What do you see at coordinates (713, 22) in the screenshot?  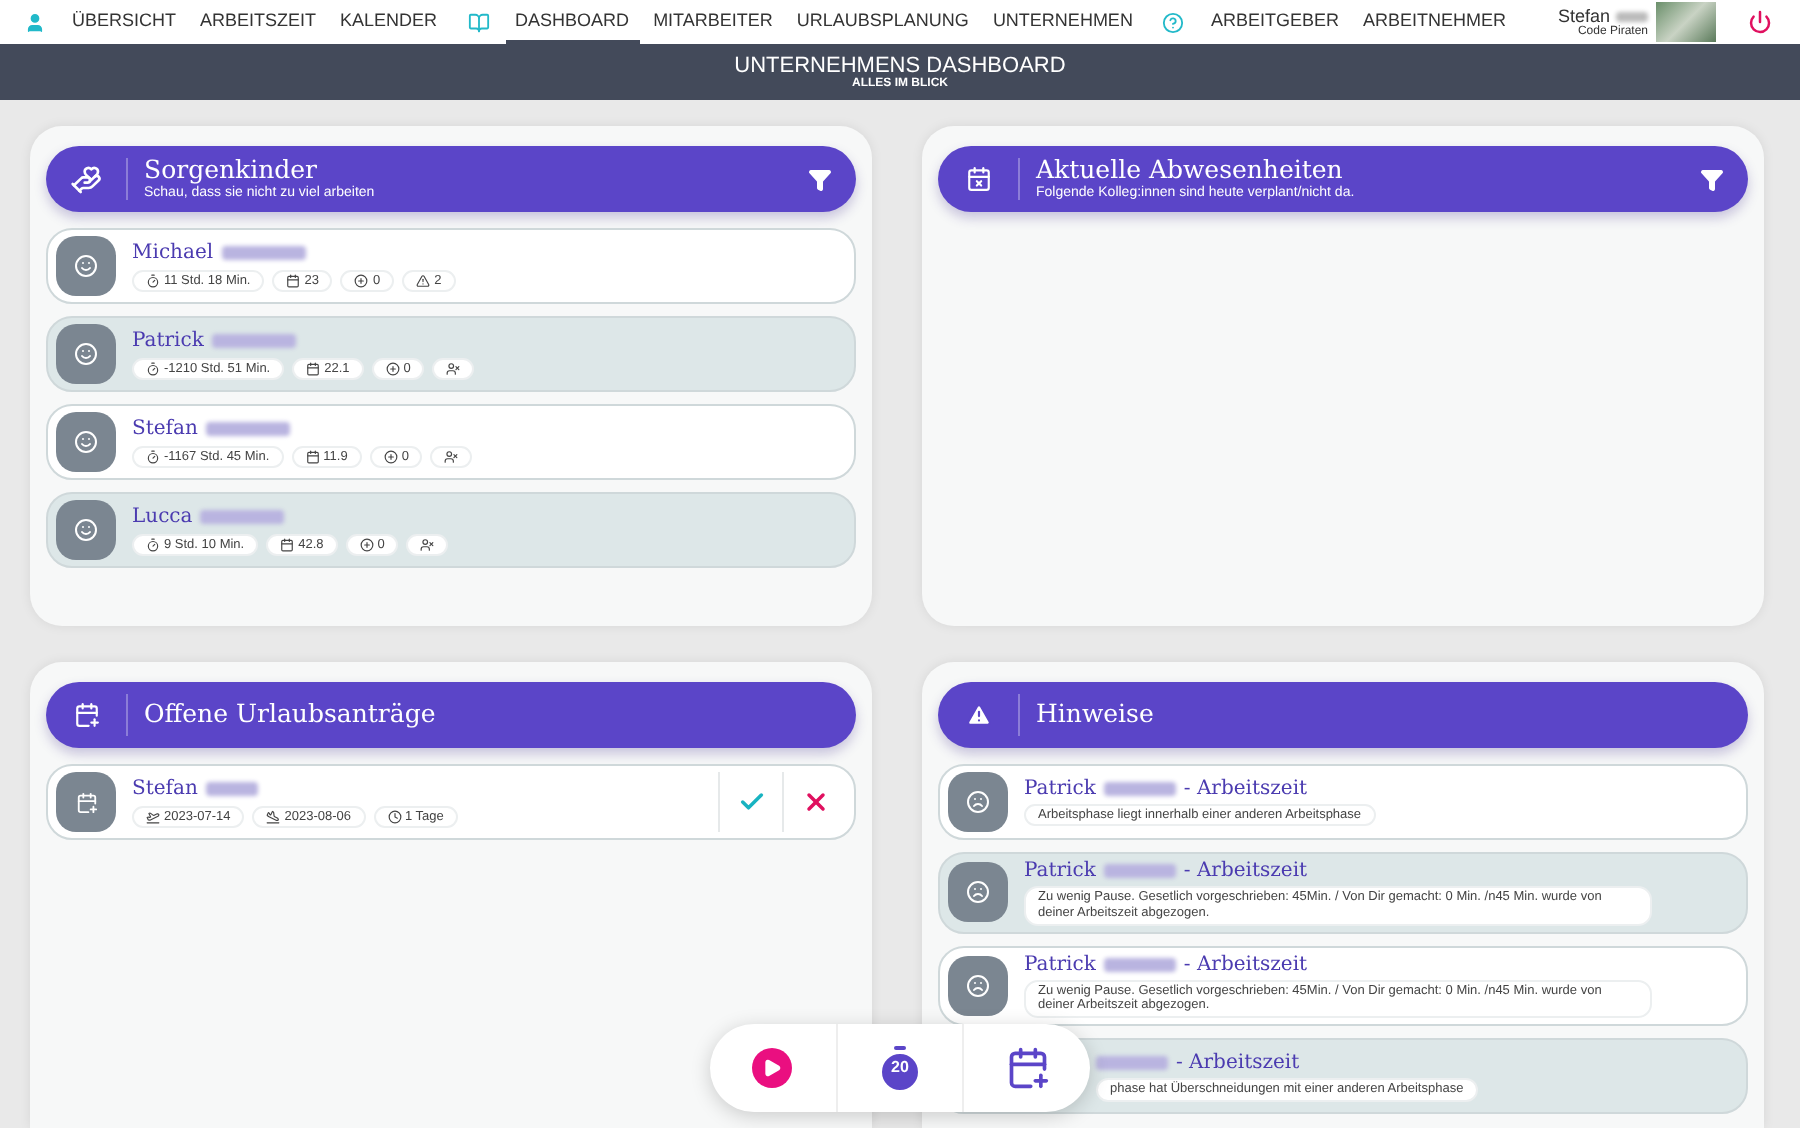 I see `nav-link: MITARBEITER` at bounding box center [713, 22].